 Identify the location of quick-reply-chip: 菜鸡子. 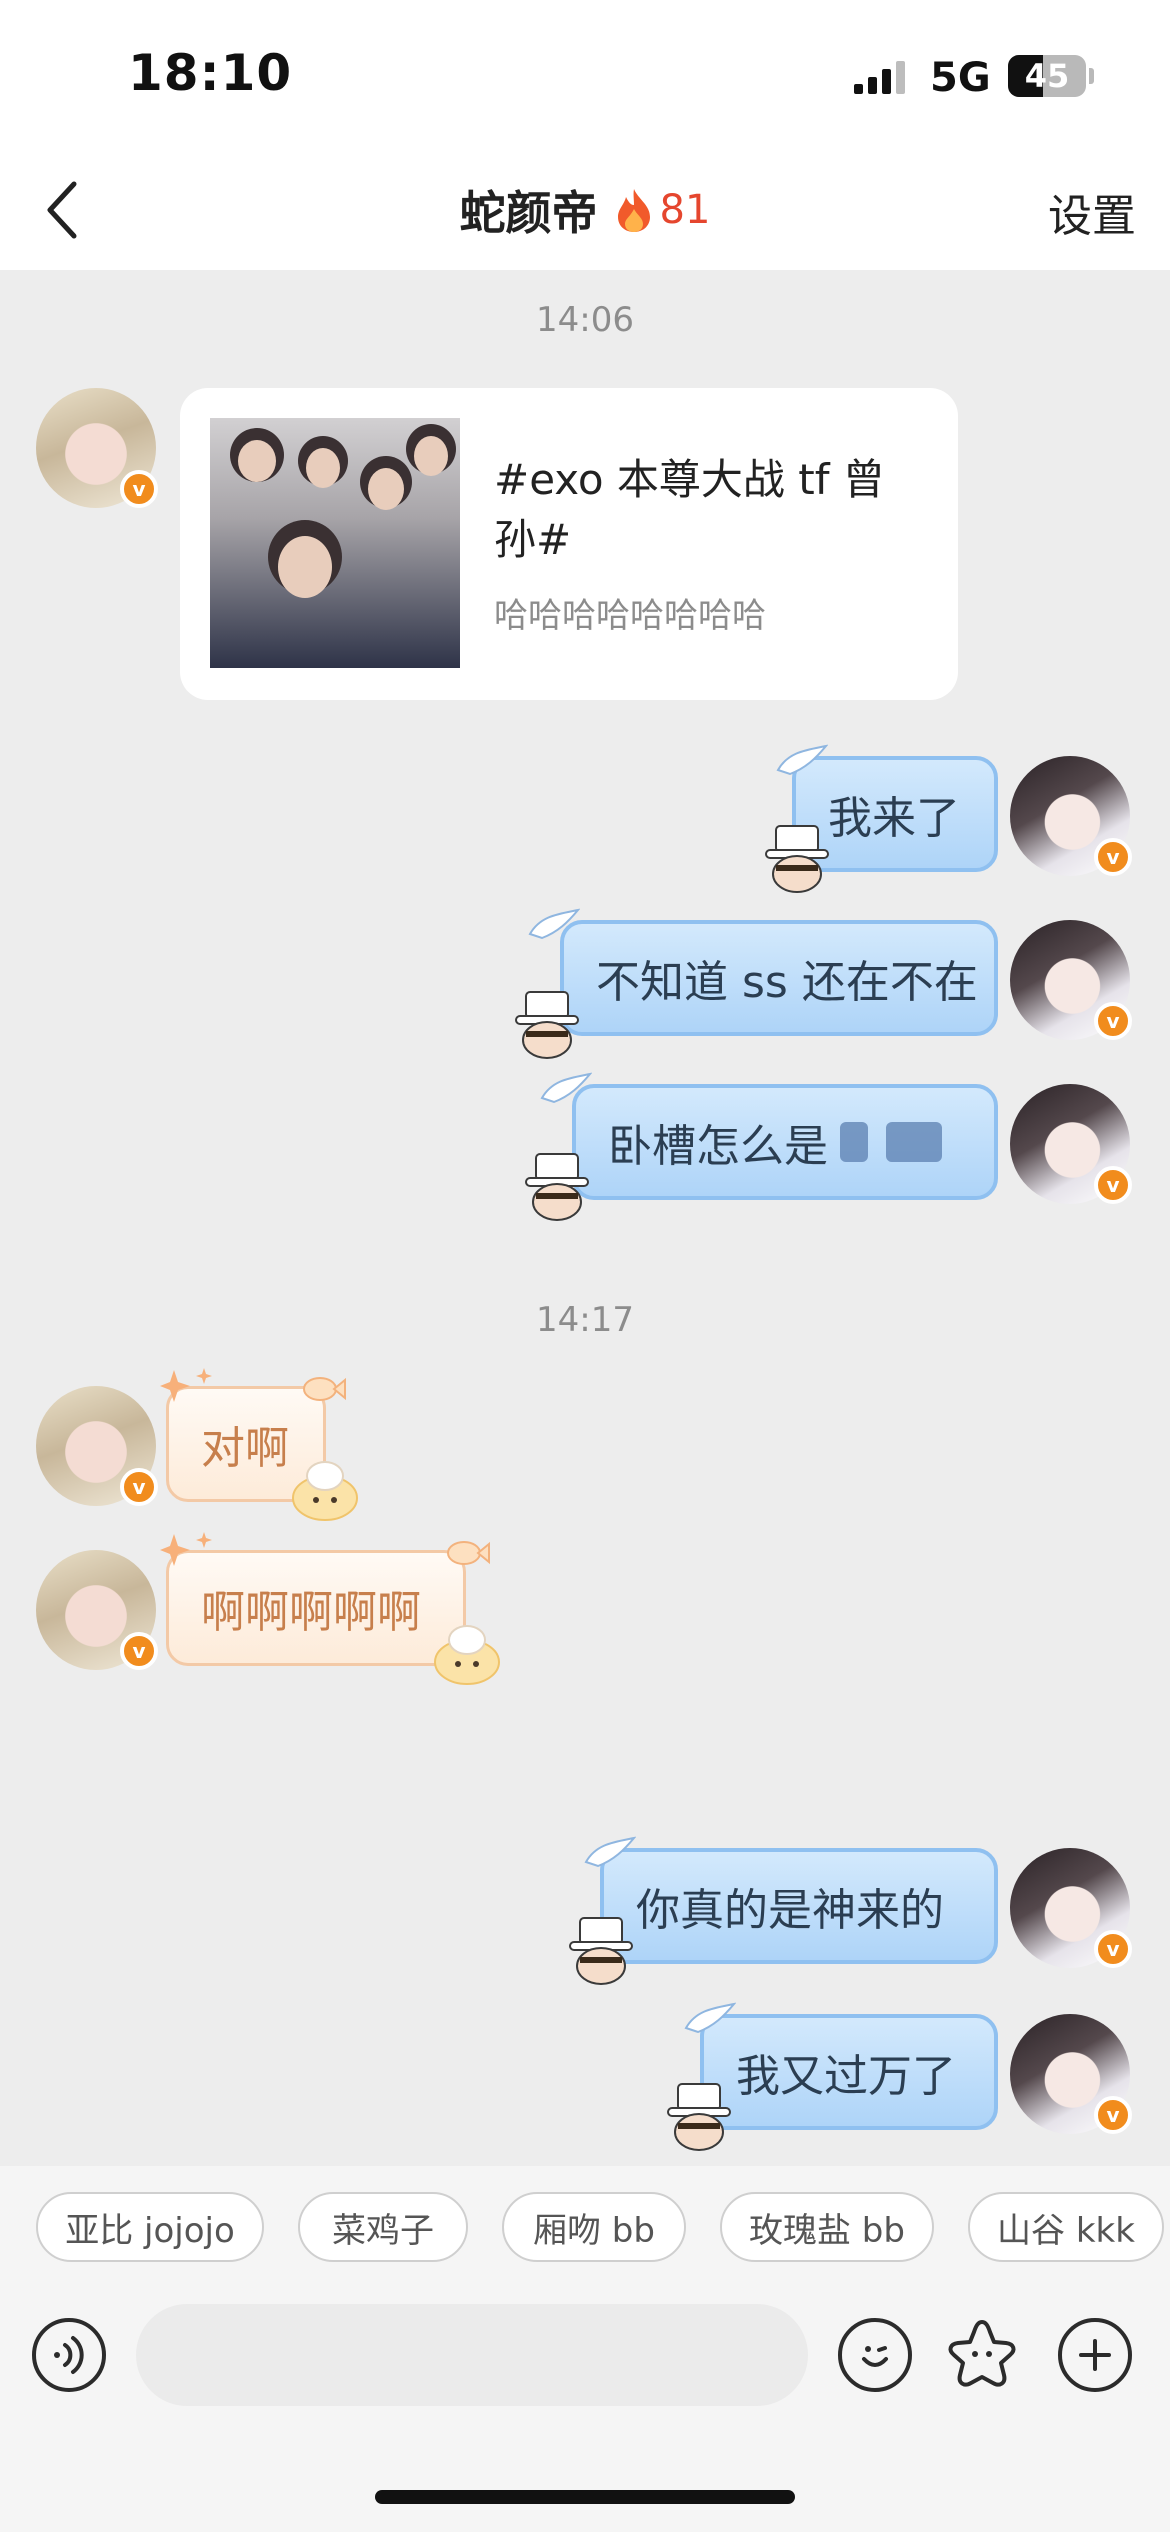
(383, 2227).